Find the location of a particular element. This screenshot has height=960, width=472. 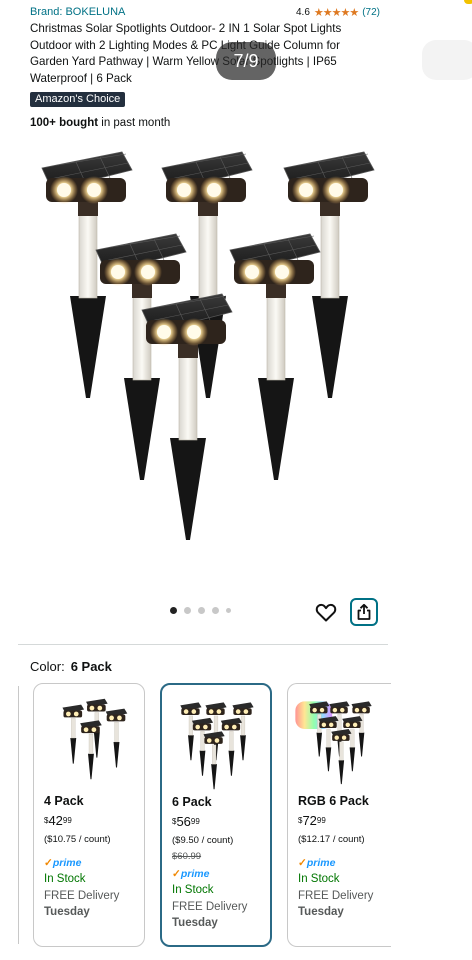

variant-price: $7299 is located at coordinates (312, 820).